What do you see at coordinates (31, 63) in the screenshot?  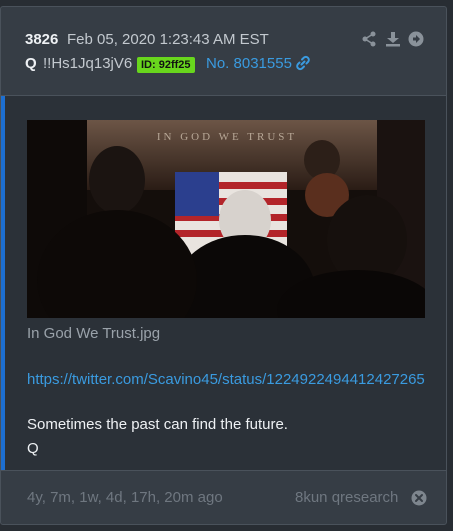 I see `author-name: Q` at bounding box center [31, 63].